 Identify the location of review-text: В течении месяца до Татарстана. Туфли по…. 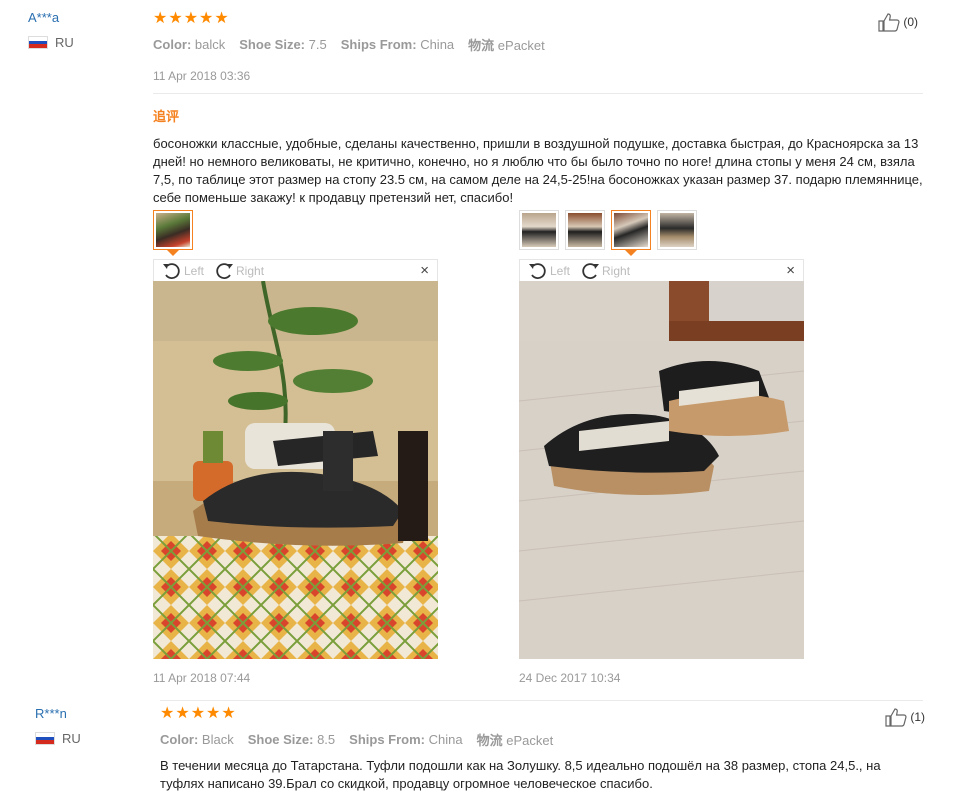
(520, 774).